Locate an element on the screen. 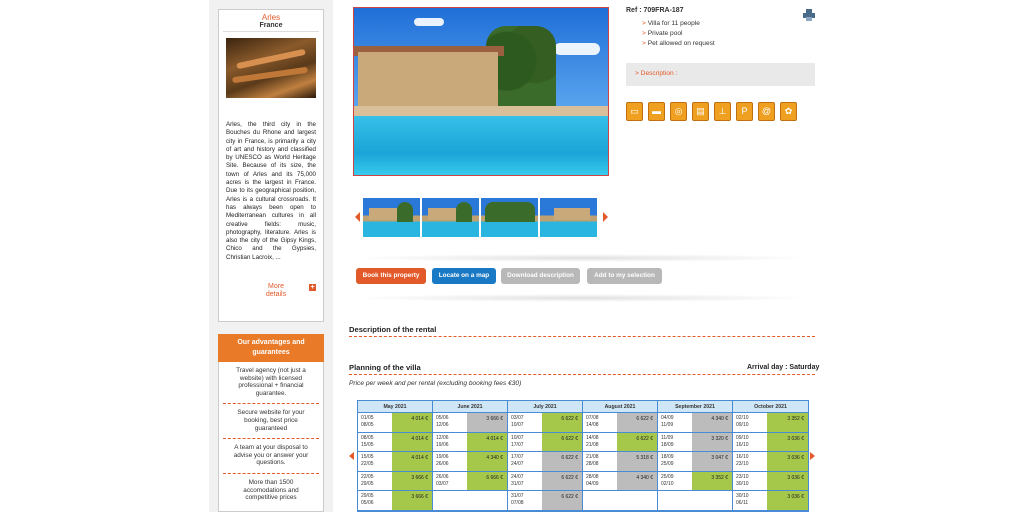  divider is located at coordinates (271, 31).